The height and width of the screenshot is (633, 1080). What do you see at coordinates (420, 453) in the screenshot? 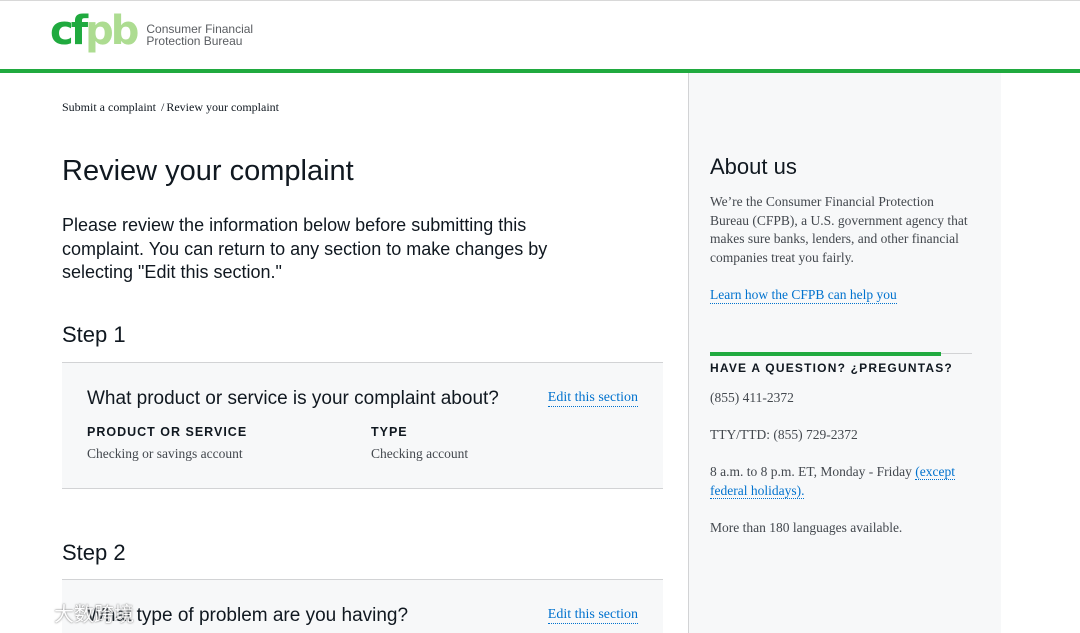
I see `type-value: Checking account` at bounding box center [420, 453].